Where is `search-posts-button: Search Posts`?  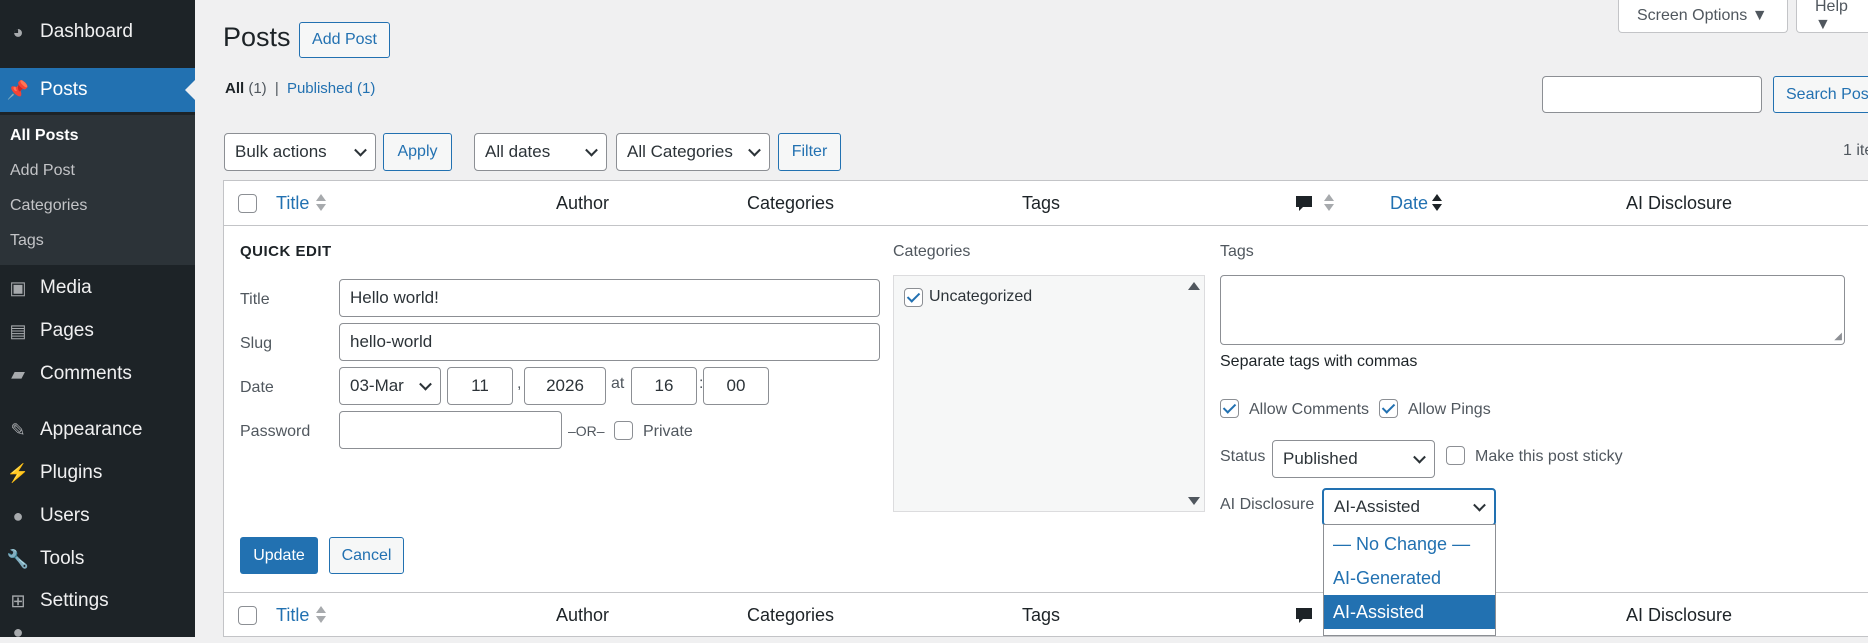
search-posts-button: Search Posts is located at coordinates (1820, 94).